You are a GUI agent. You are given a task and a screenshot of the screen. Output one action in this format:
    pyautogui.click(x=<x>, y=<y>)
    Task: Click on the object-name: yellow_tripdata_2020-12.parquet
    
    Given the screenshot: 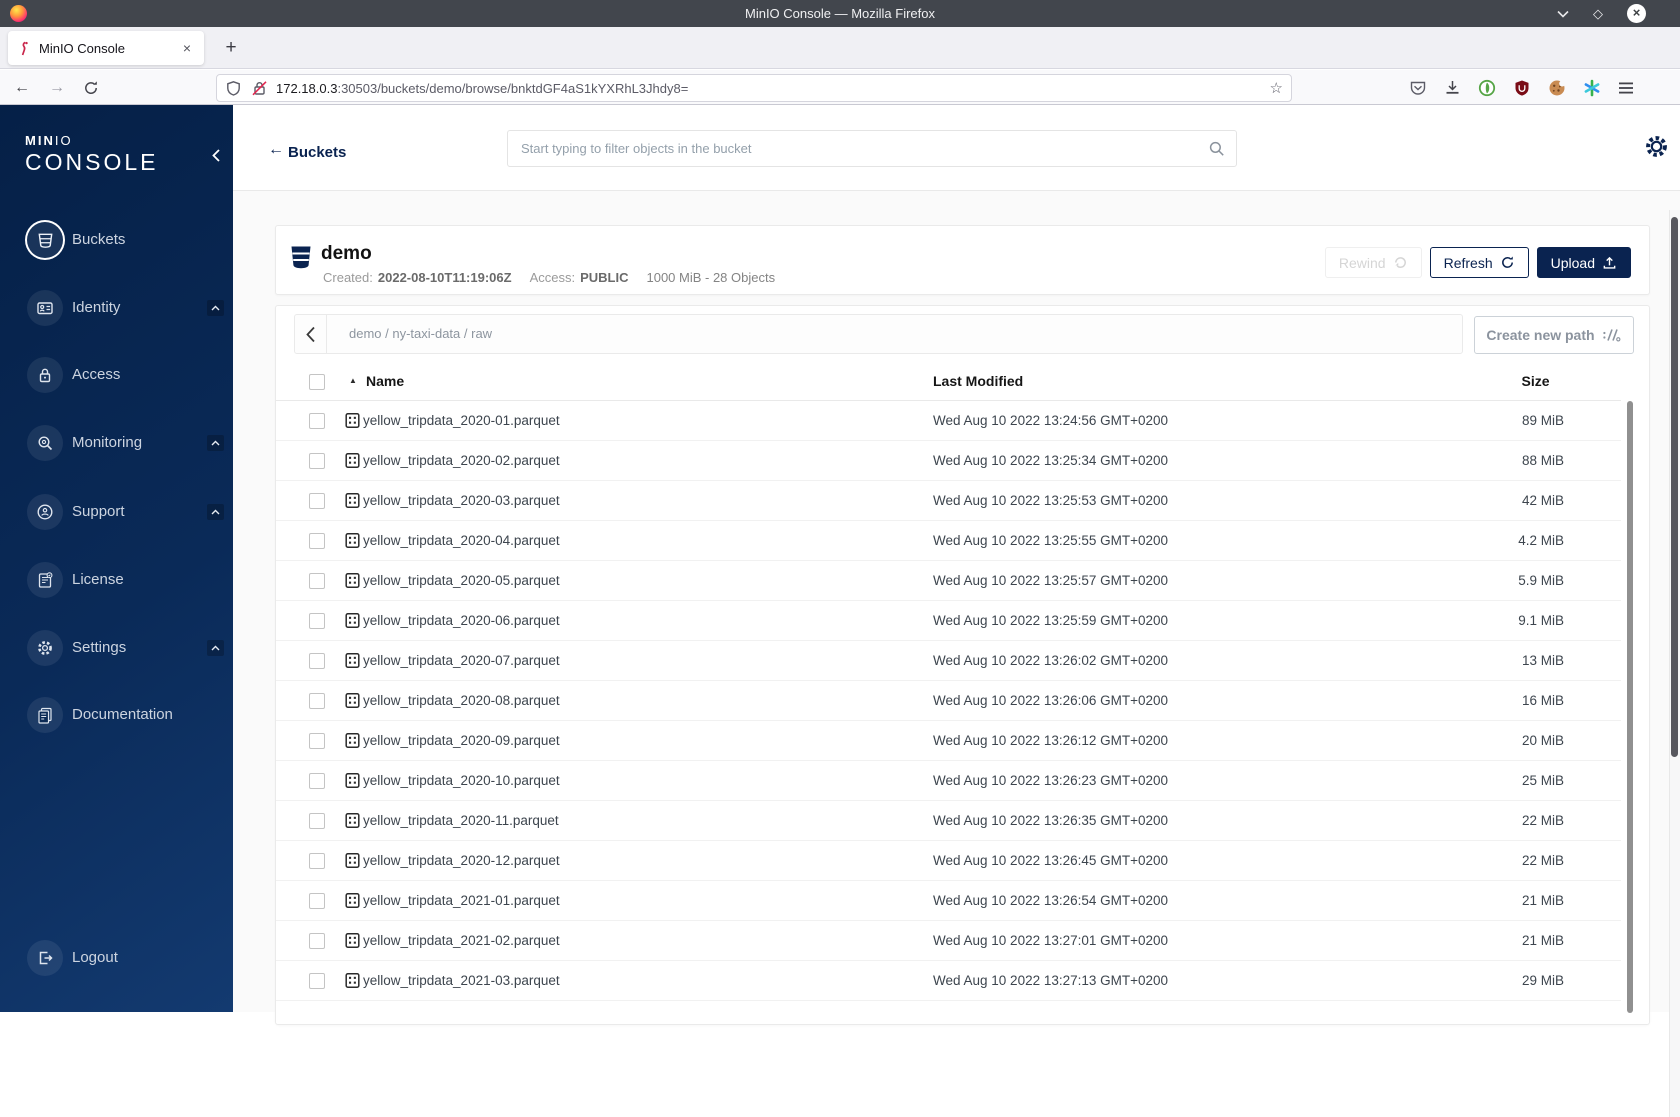 What is the action you would take?
    pyautogui.click(x=461, y=861)
    